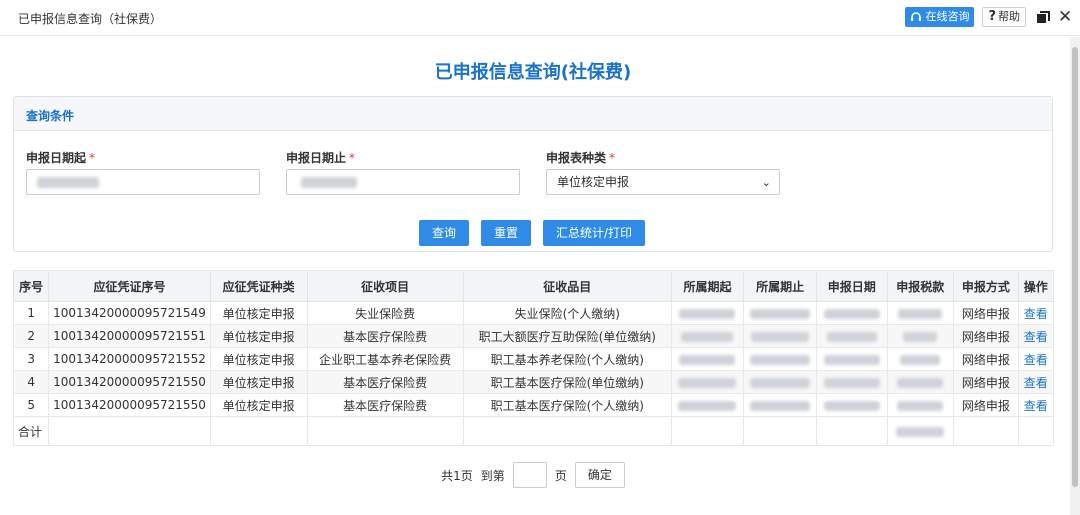 This screenshot has width=1080, height=515. I want to click on column-header: 序号, so click(31, 286).